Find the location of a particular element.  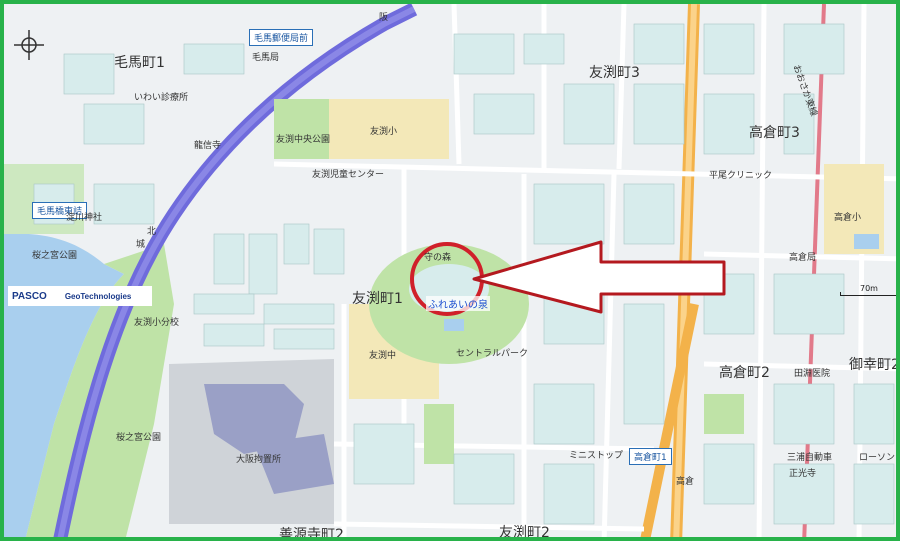

place-label: 阪 is located at coordinates (384, 18).